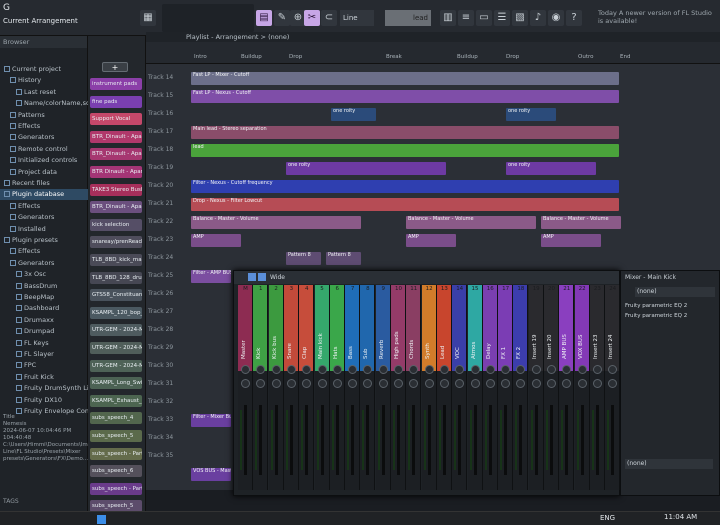 The height and width of the screenshot is (525, 720). I want to click on track-header: Track 35, so click(168, 455).